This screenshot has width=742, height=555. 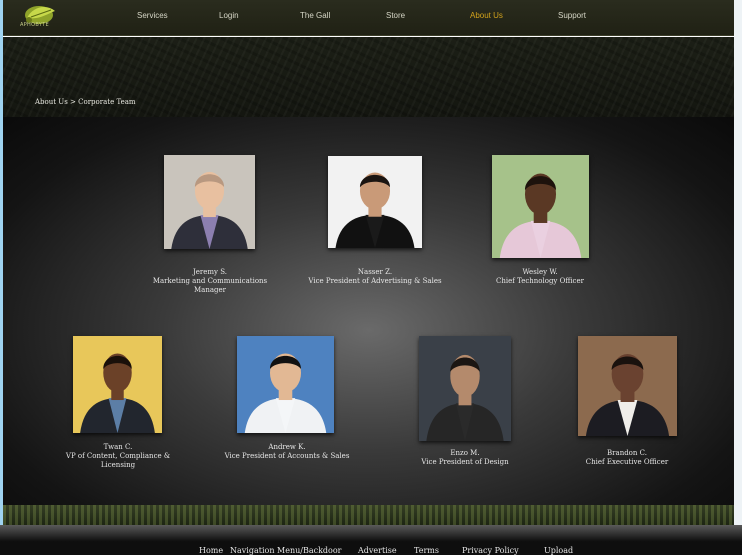 I want to click on team-member-name: Enzo M., so click(x=465, y=453).